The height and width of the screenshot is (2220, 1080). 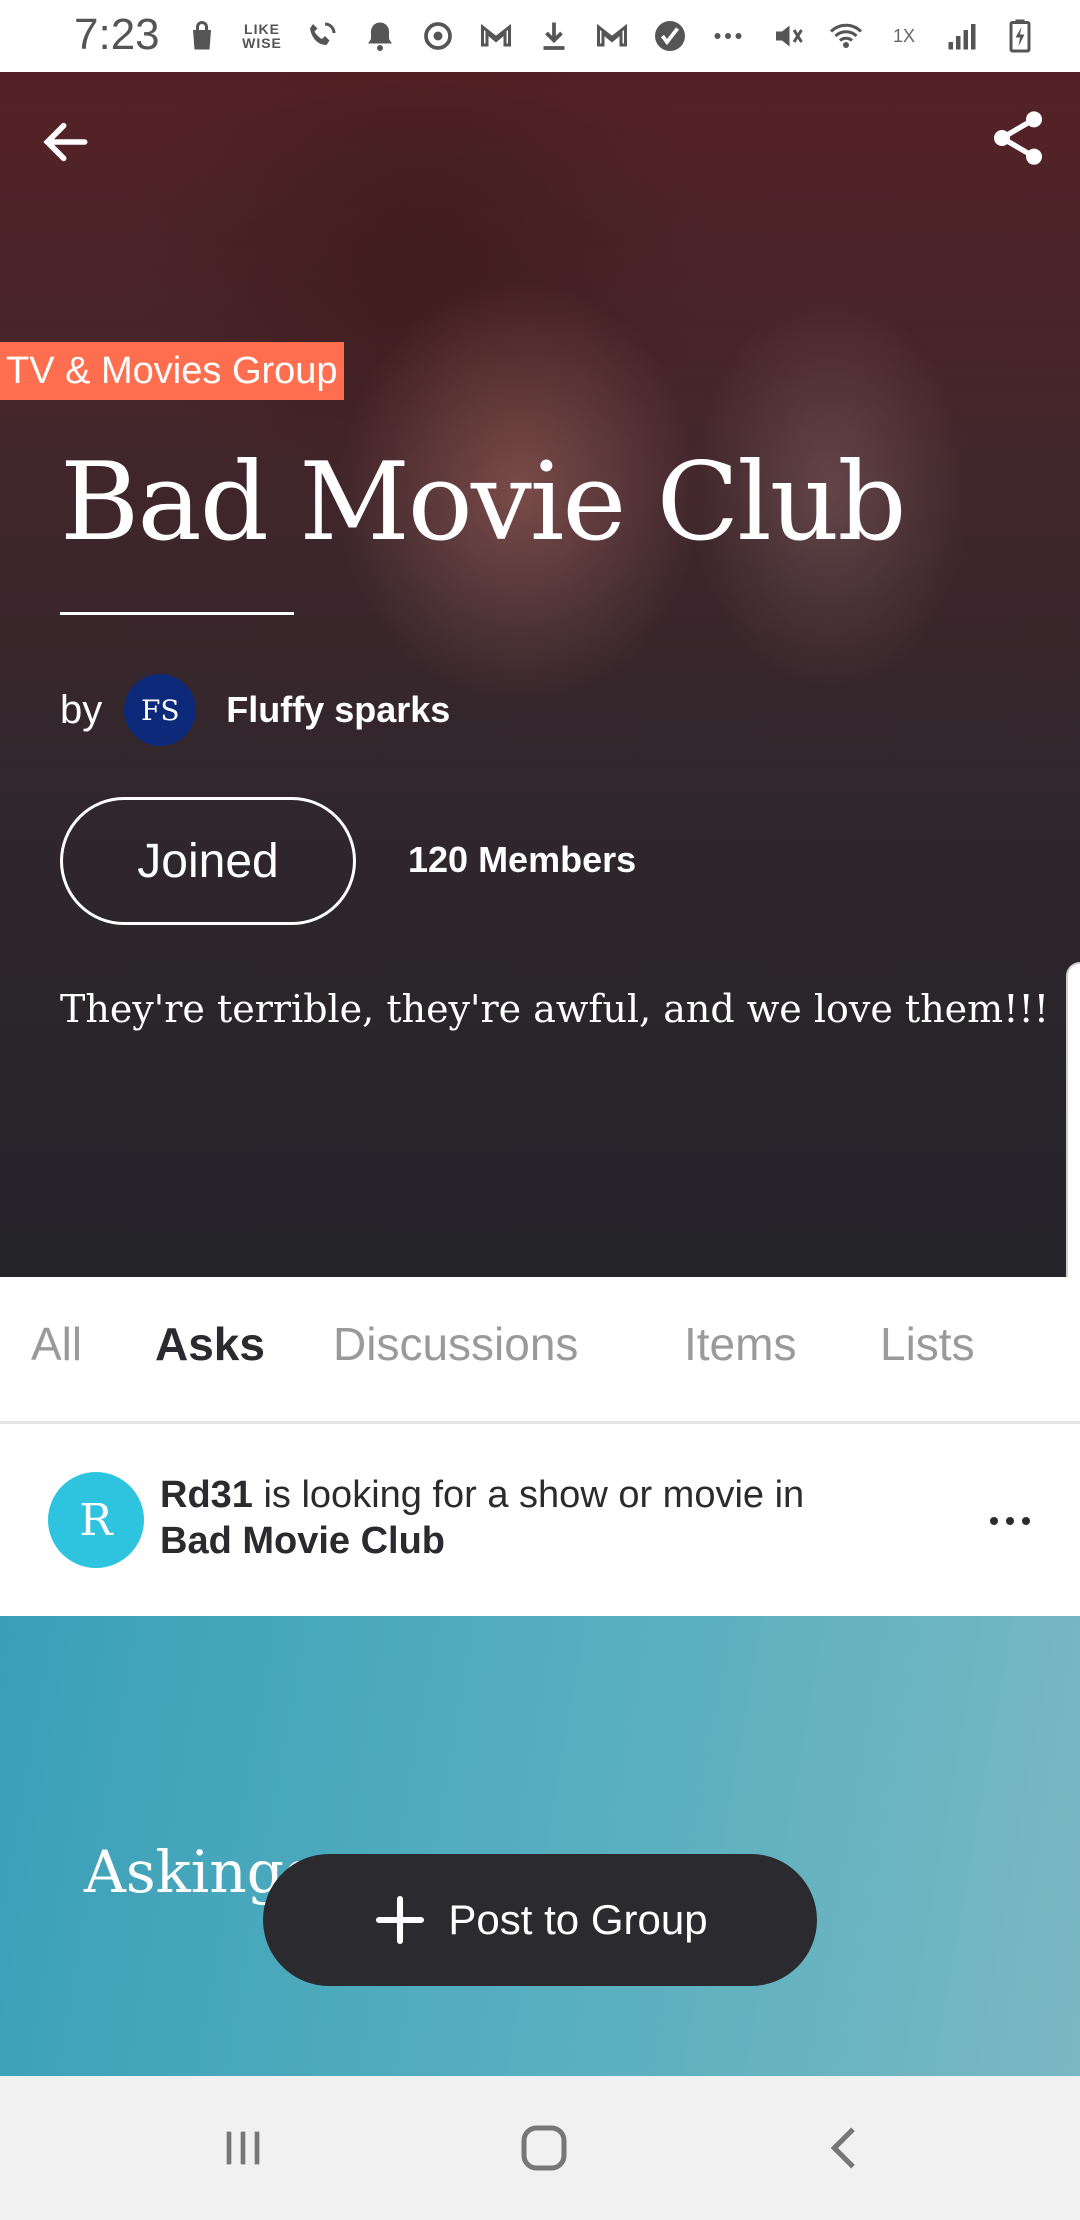 What do you see at coordinates (172, 371) in the screenshot?
I see `category-badge: TV & Movies Group` at bounding box center [172, 371].